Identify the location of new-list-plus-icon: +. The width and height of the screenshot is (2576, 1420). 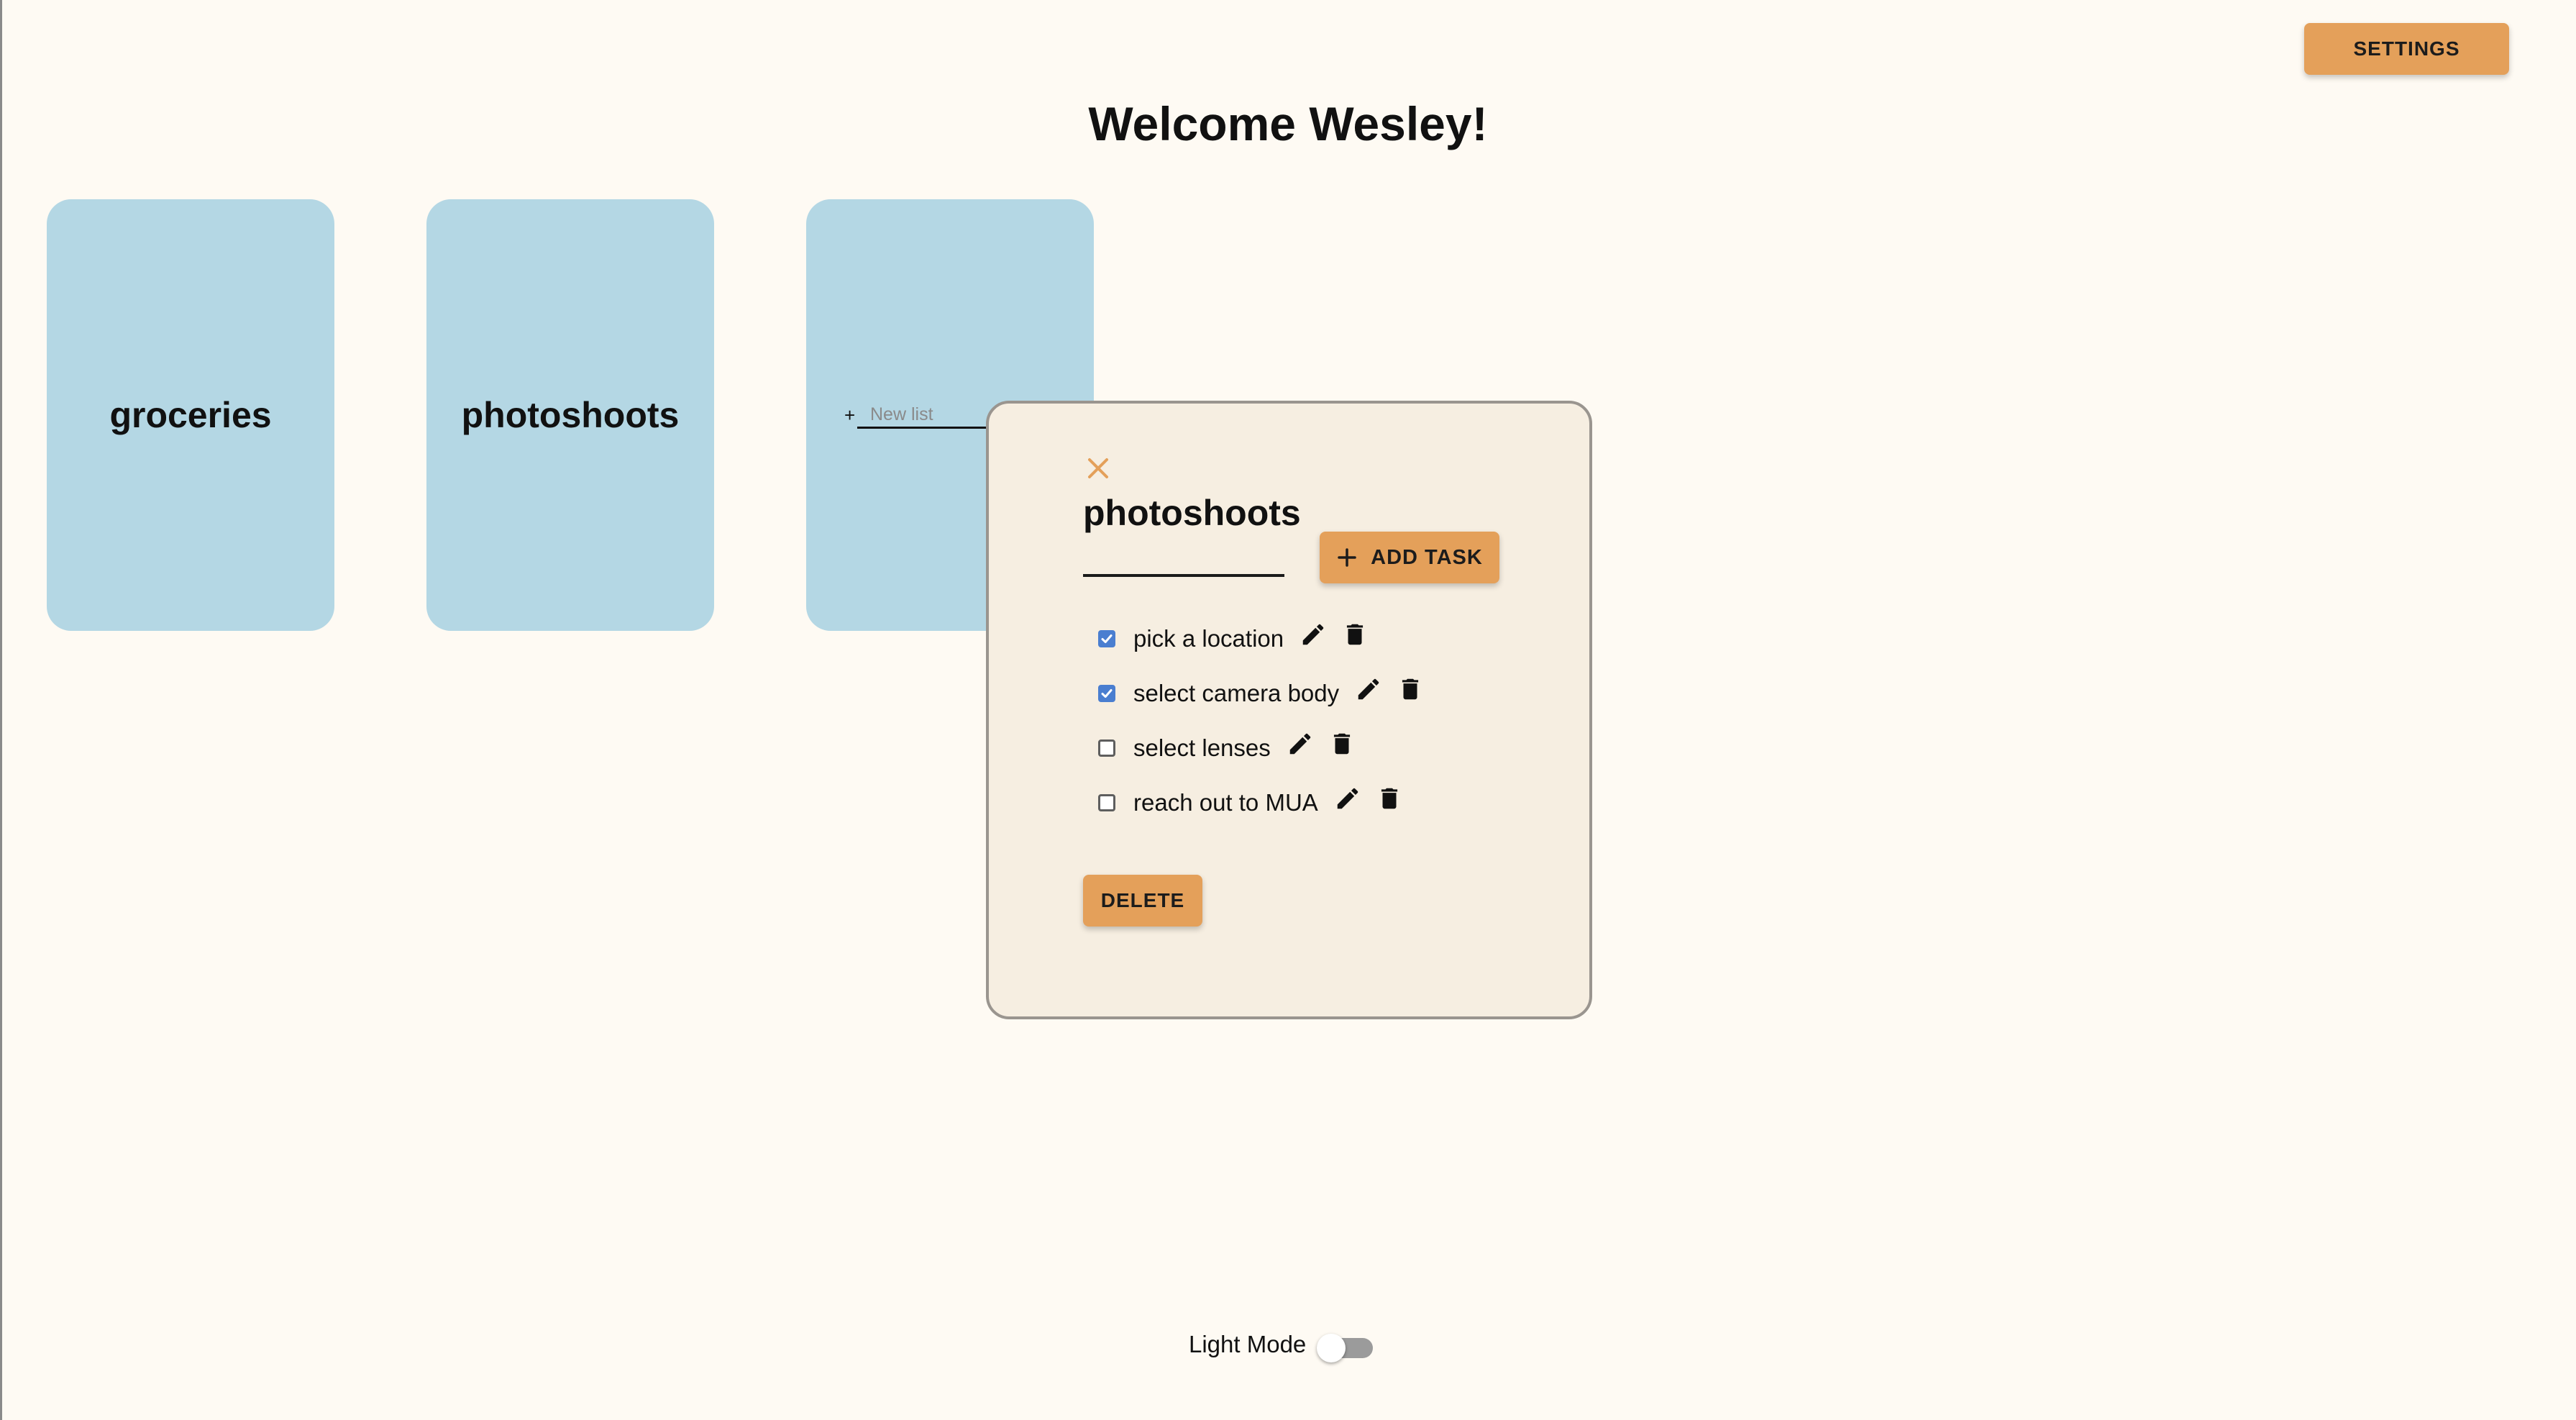
(850, 415).